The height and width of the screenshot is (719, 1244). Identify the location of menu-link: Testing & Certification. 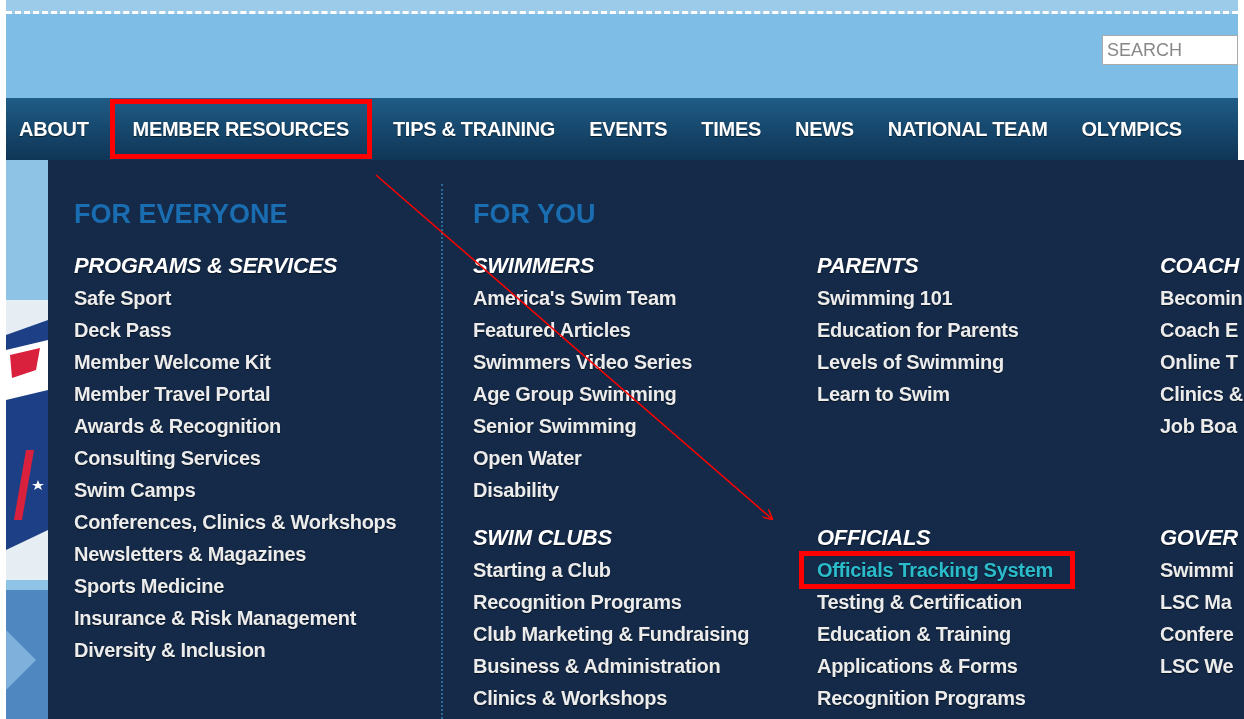
(988, 602).